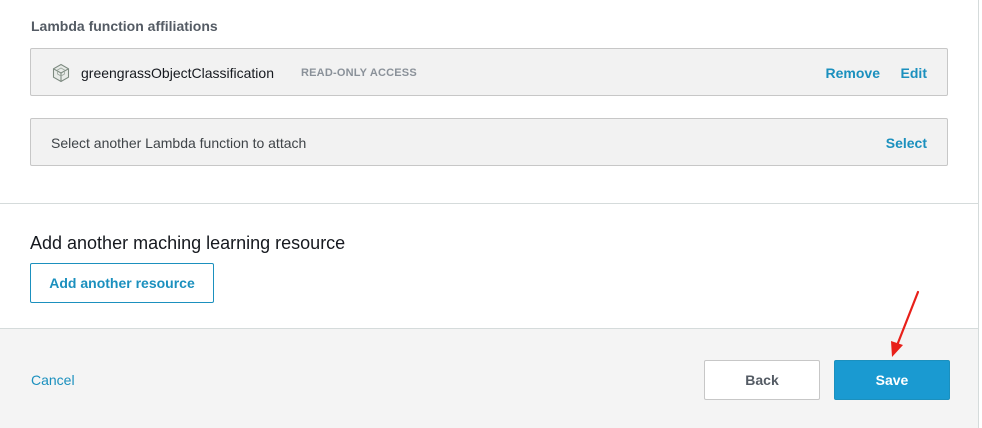 This screenshot has height=428, width=982. Describe the element at coordinates (489, 203) in the screenshot. I see `section-divider` at that location.